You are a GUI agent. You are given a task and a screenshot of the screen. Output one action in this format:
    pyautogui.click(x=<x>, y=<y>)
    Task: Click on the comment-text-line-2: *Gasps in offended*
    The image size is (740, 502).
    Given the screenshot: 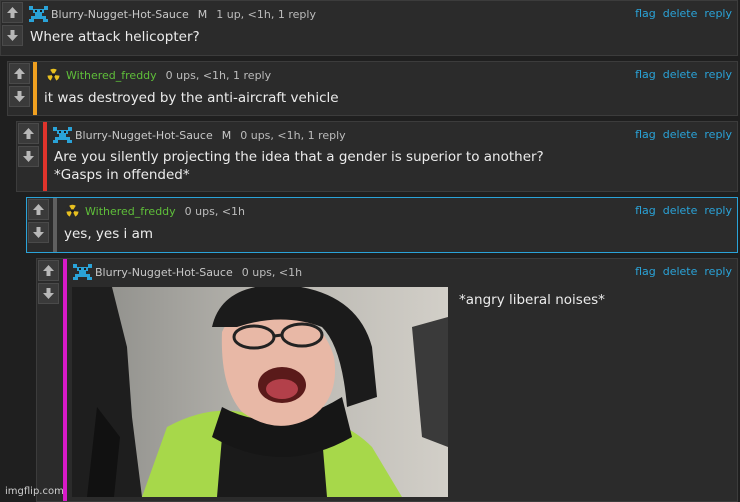 What is the action you would take?
    pyautogui.click(x=122, y=175)
    